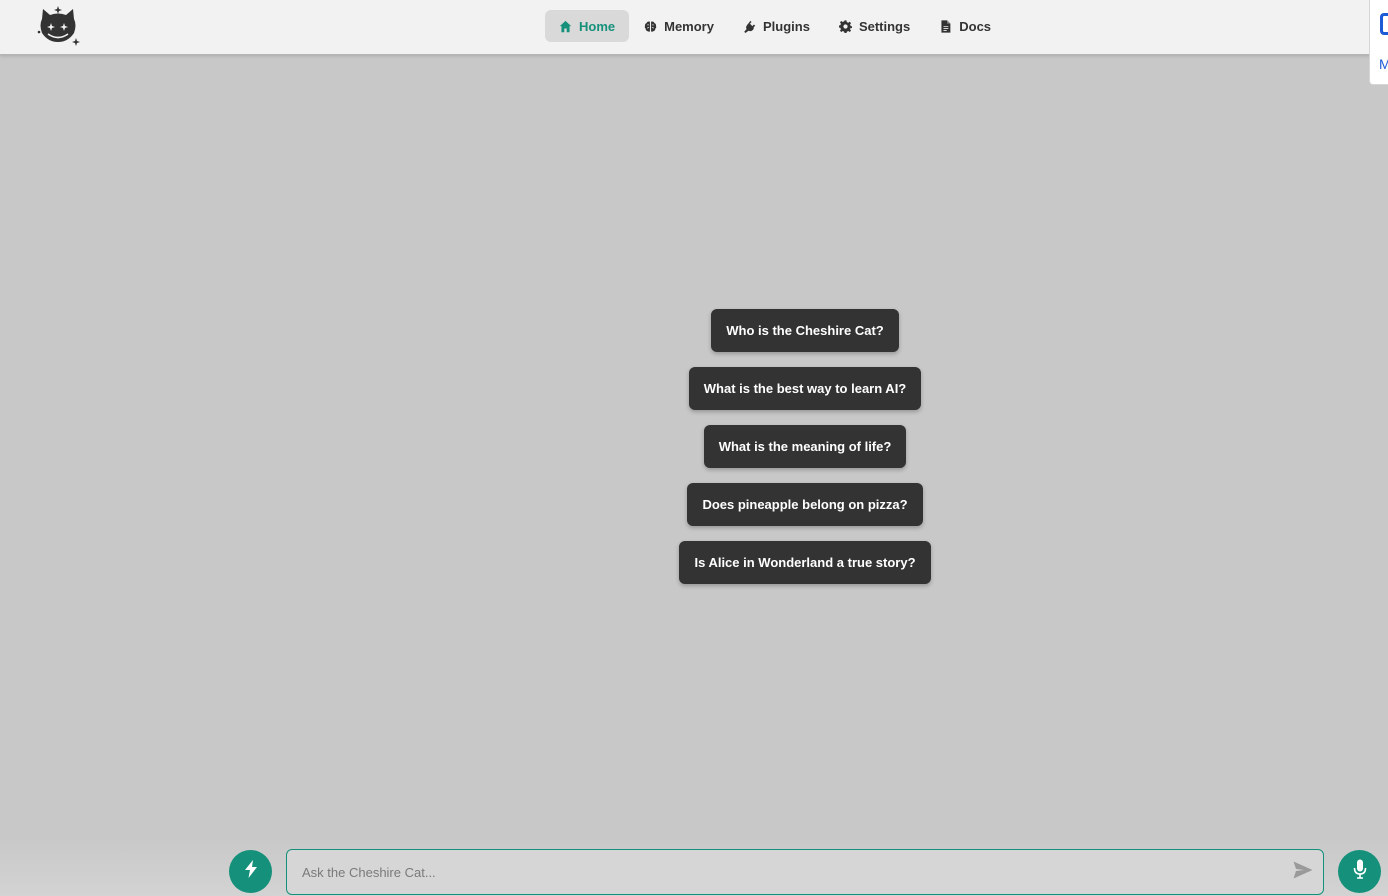 This screenshot has height=896, width=1388. I want to click on nav-docs: Docs, so click(965, 26).